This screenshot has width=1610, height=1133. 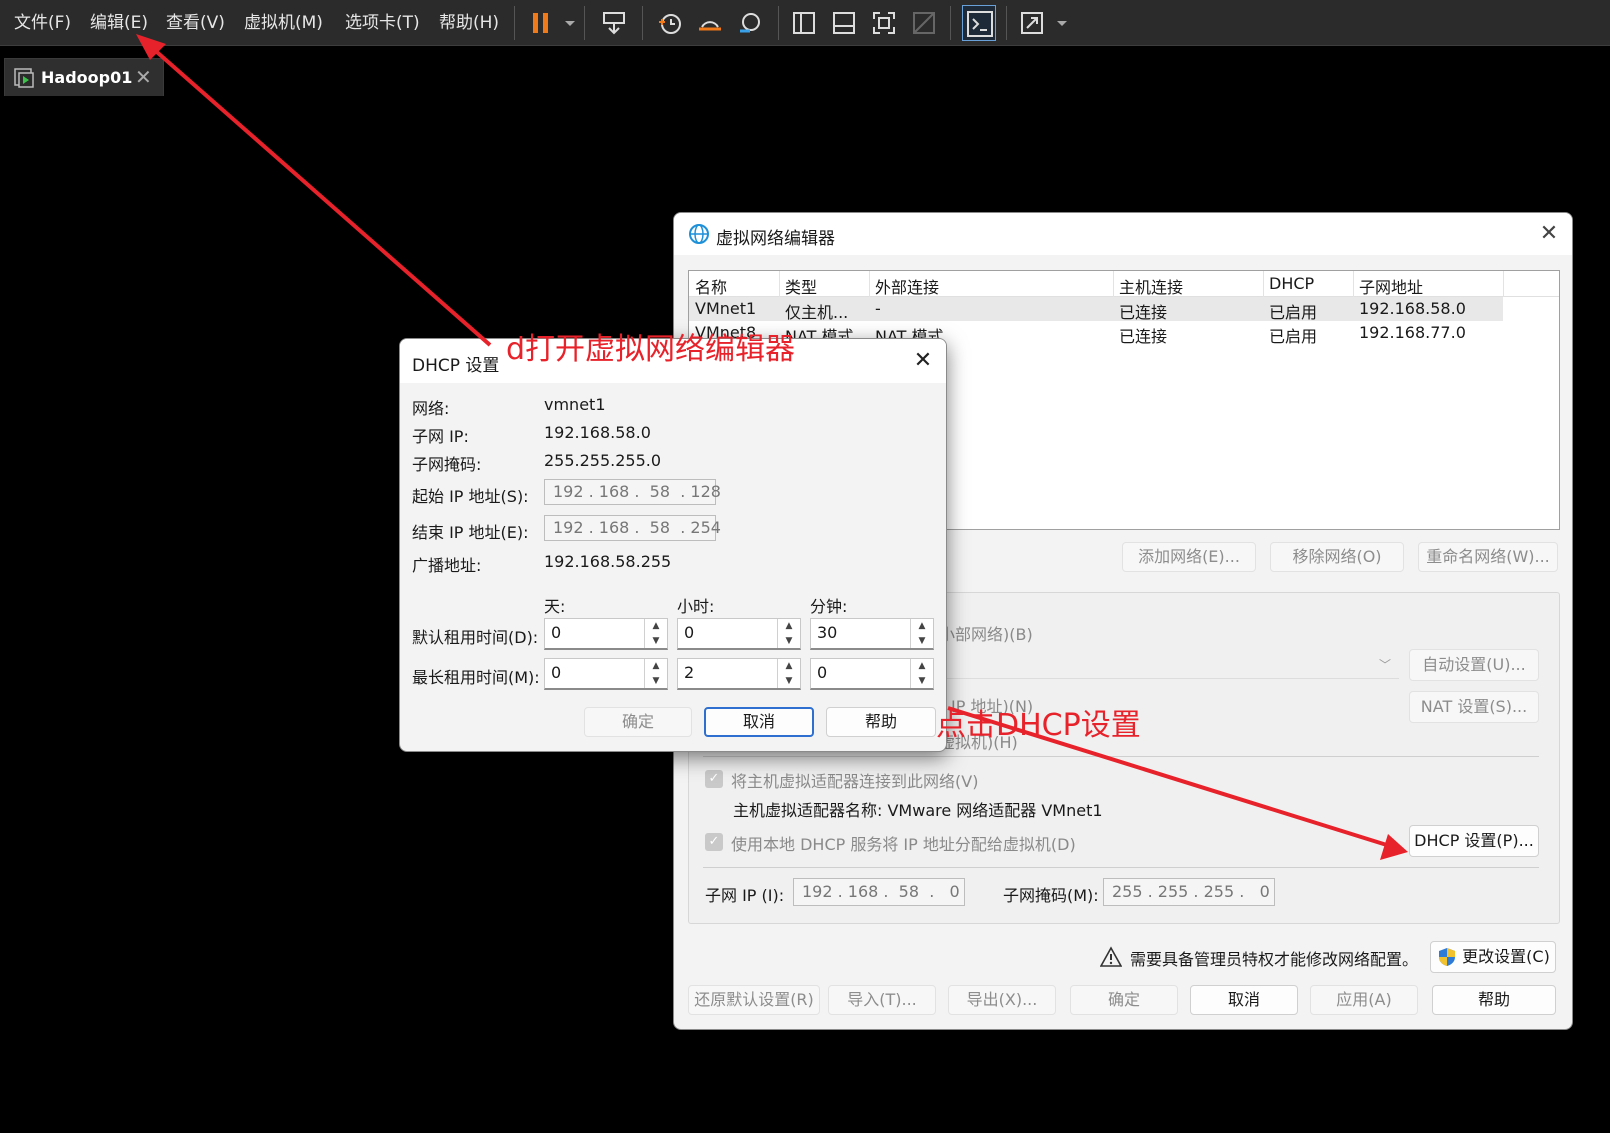 What do you see at coordinates (651, 349) in the screenshot?
I see `annotation-open-network-editor: d打开虚拟网络编辑器` at bounding box center [651, 349].